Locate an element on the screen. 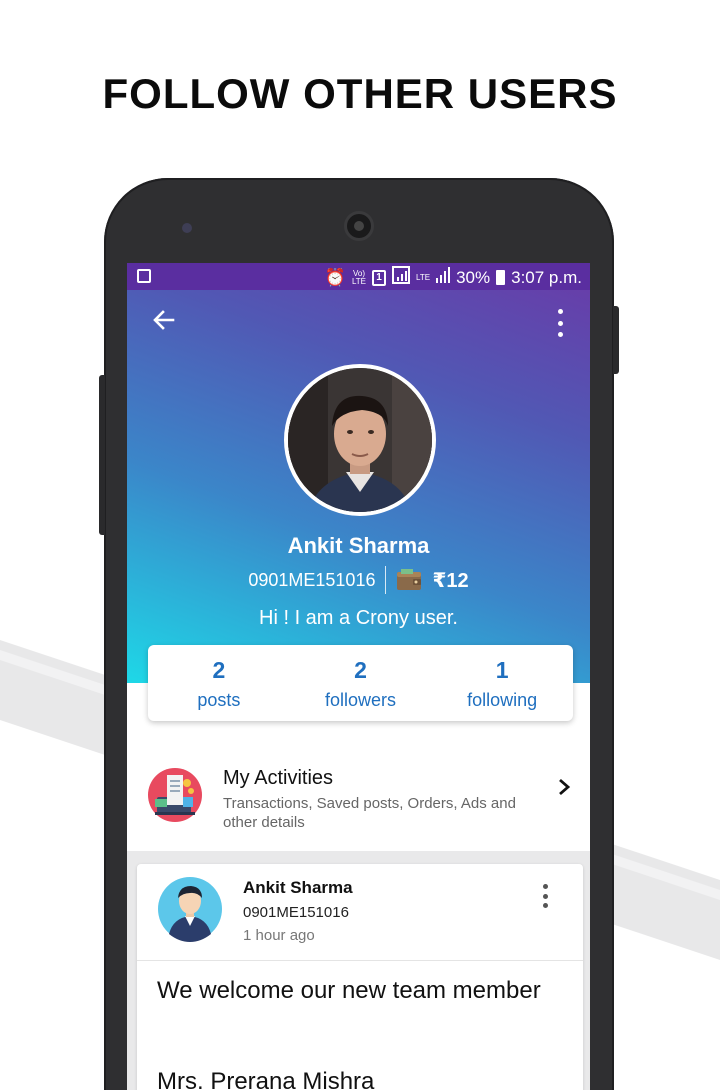 The width and height of the screenshot is (720, 1090). overflow-menu-button is located at coordinates (560, 323).